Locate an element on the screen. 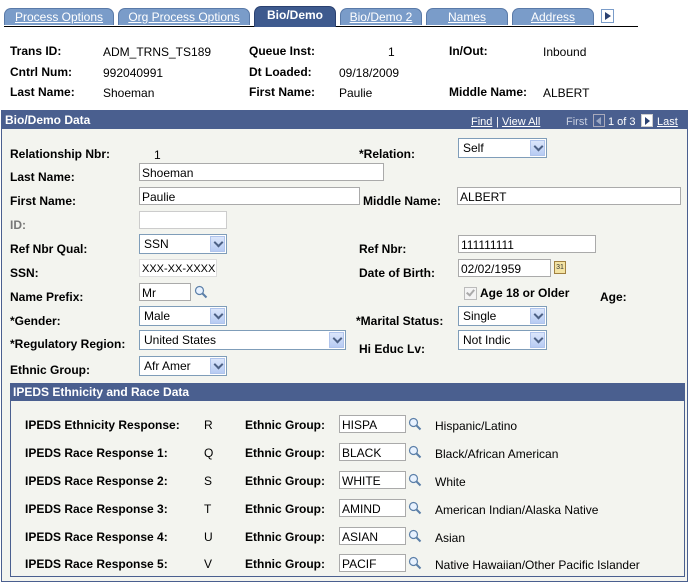  ethnic-group-description: Asian is located at coordinates (450, 538).